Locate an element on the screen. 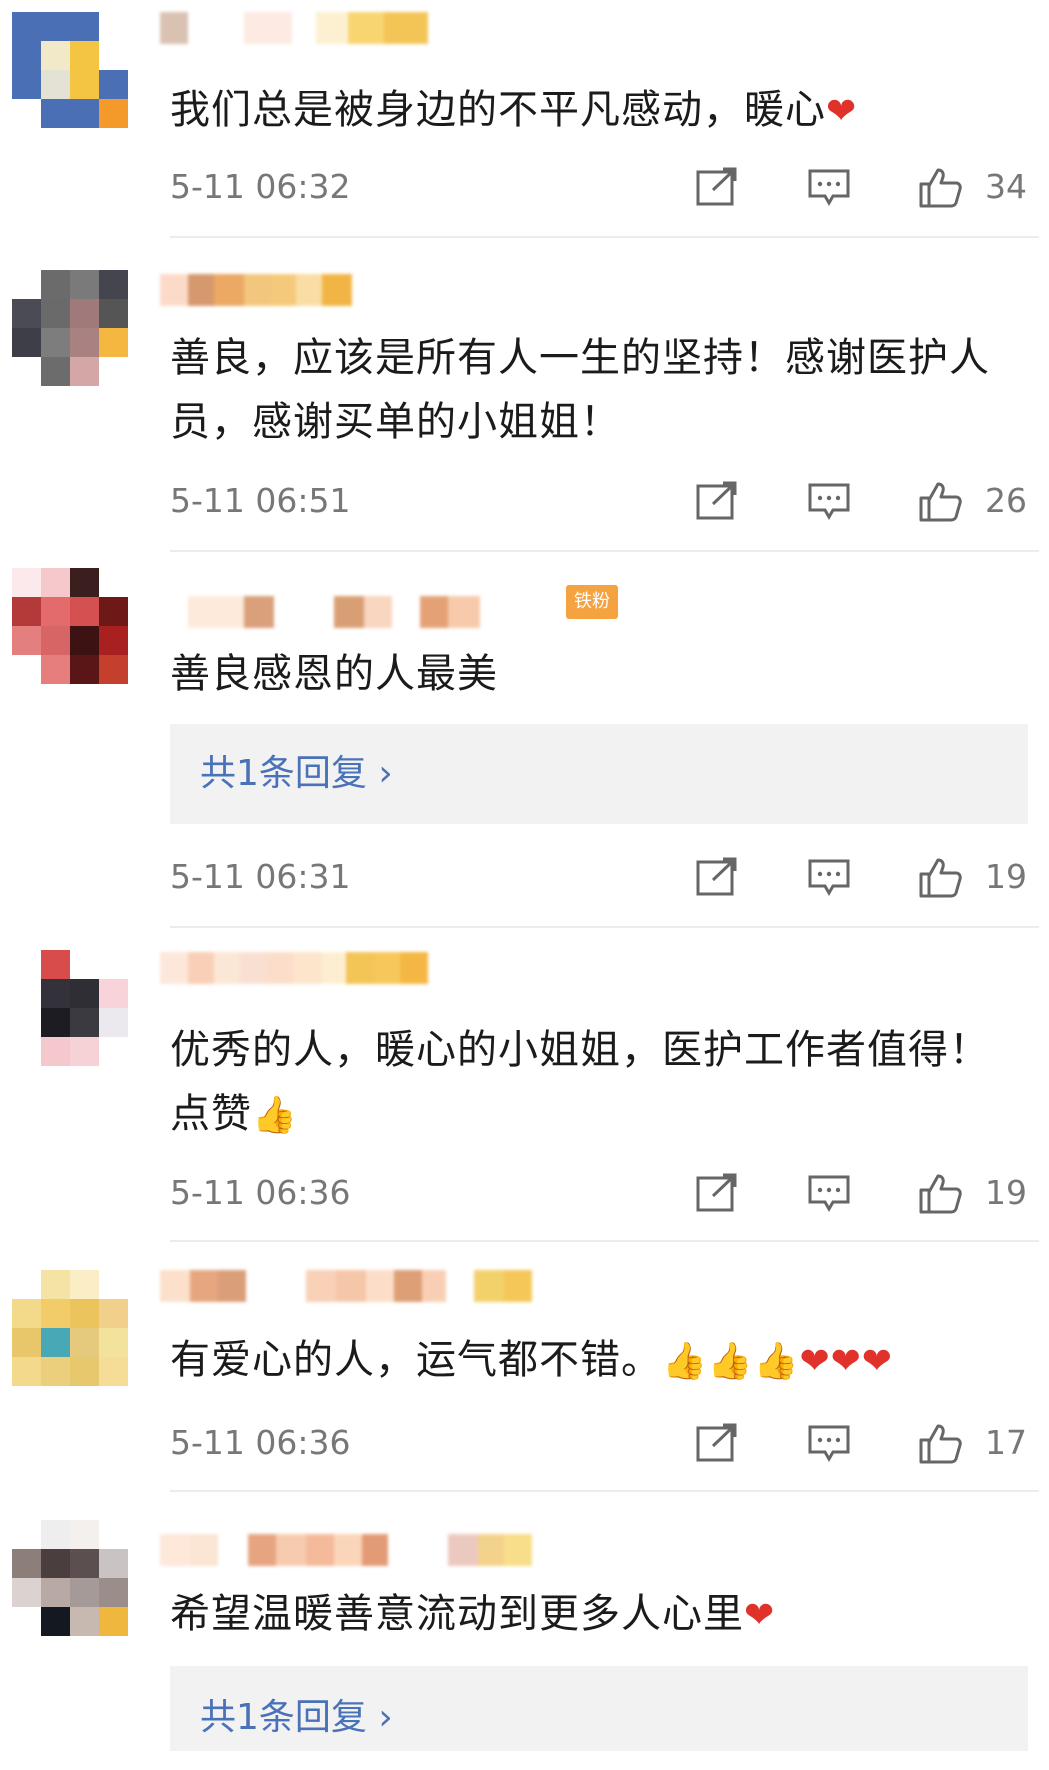  comment-text: 善良感恩的人最美 is located at coordinates (334, 674).